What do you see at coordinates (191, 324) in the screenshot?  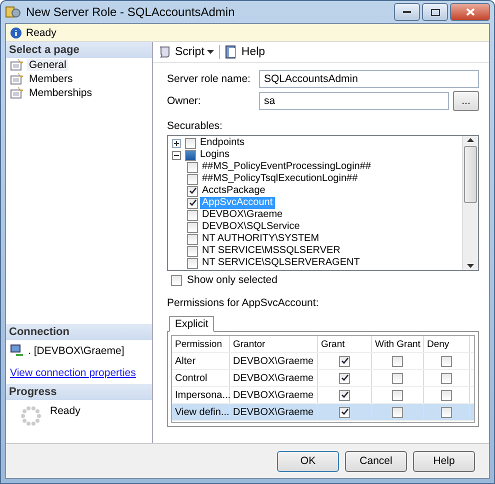 I see `tab: Explicit` at bounding box center [191, 324].